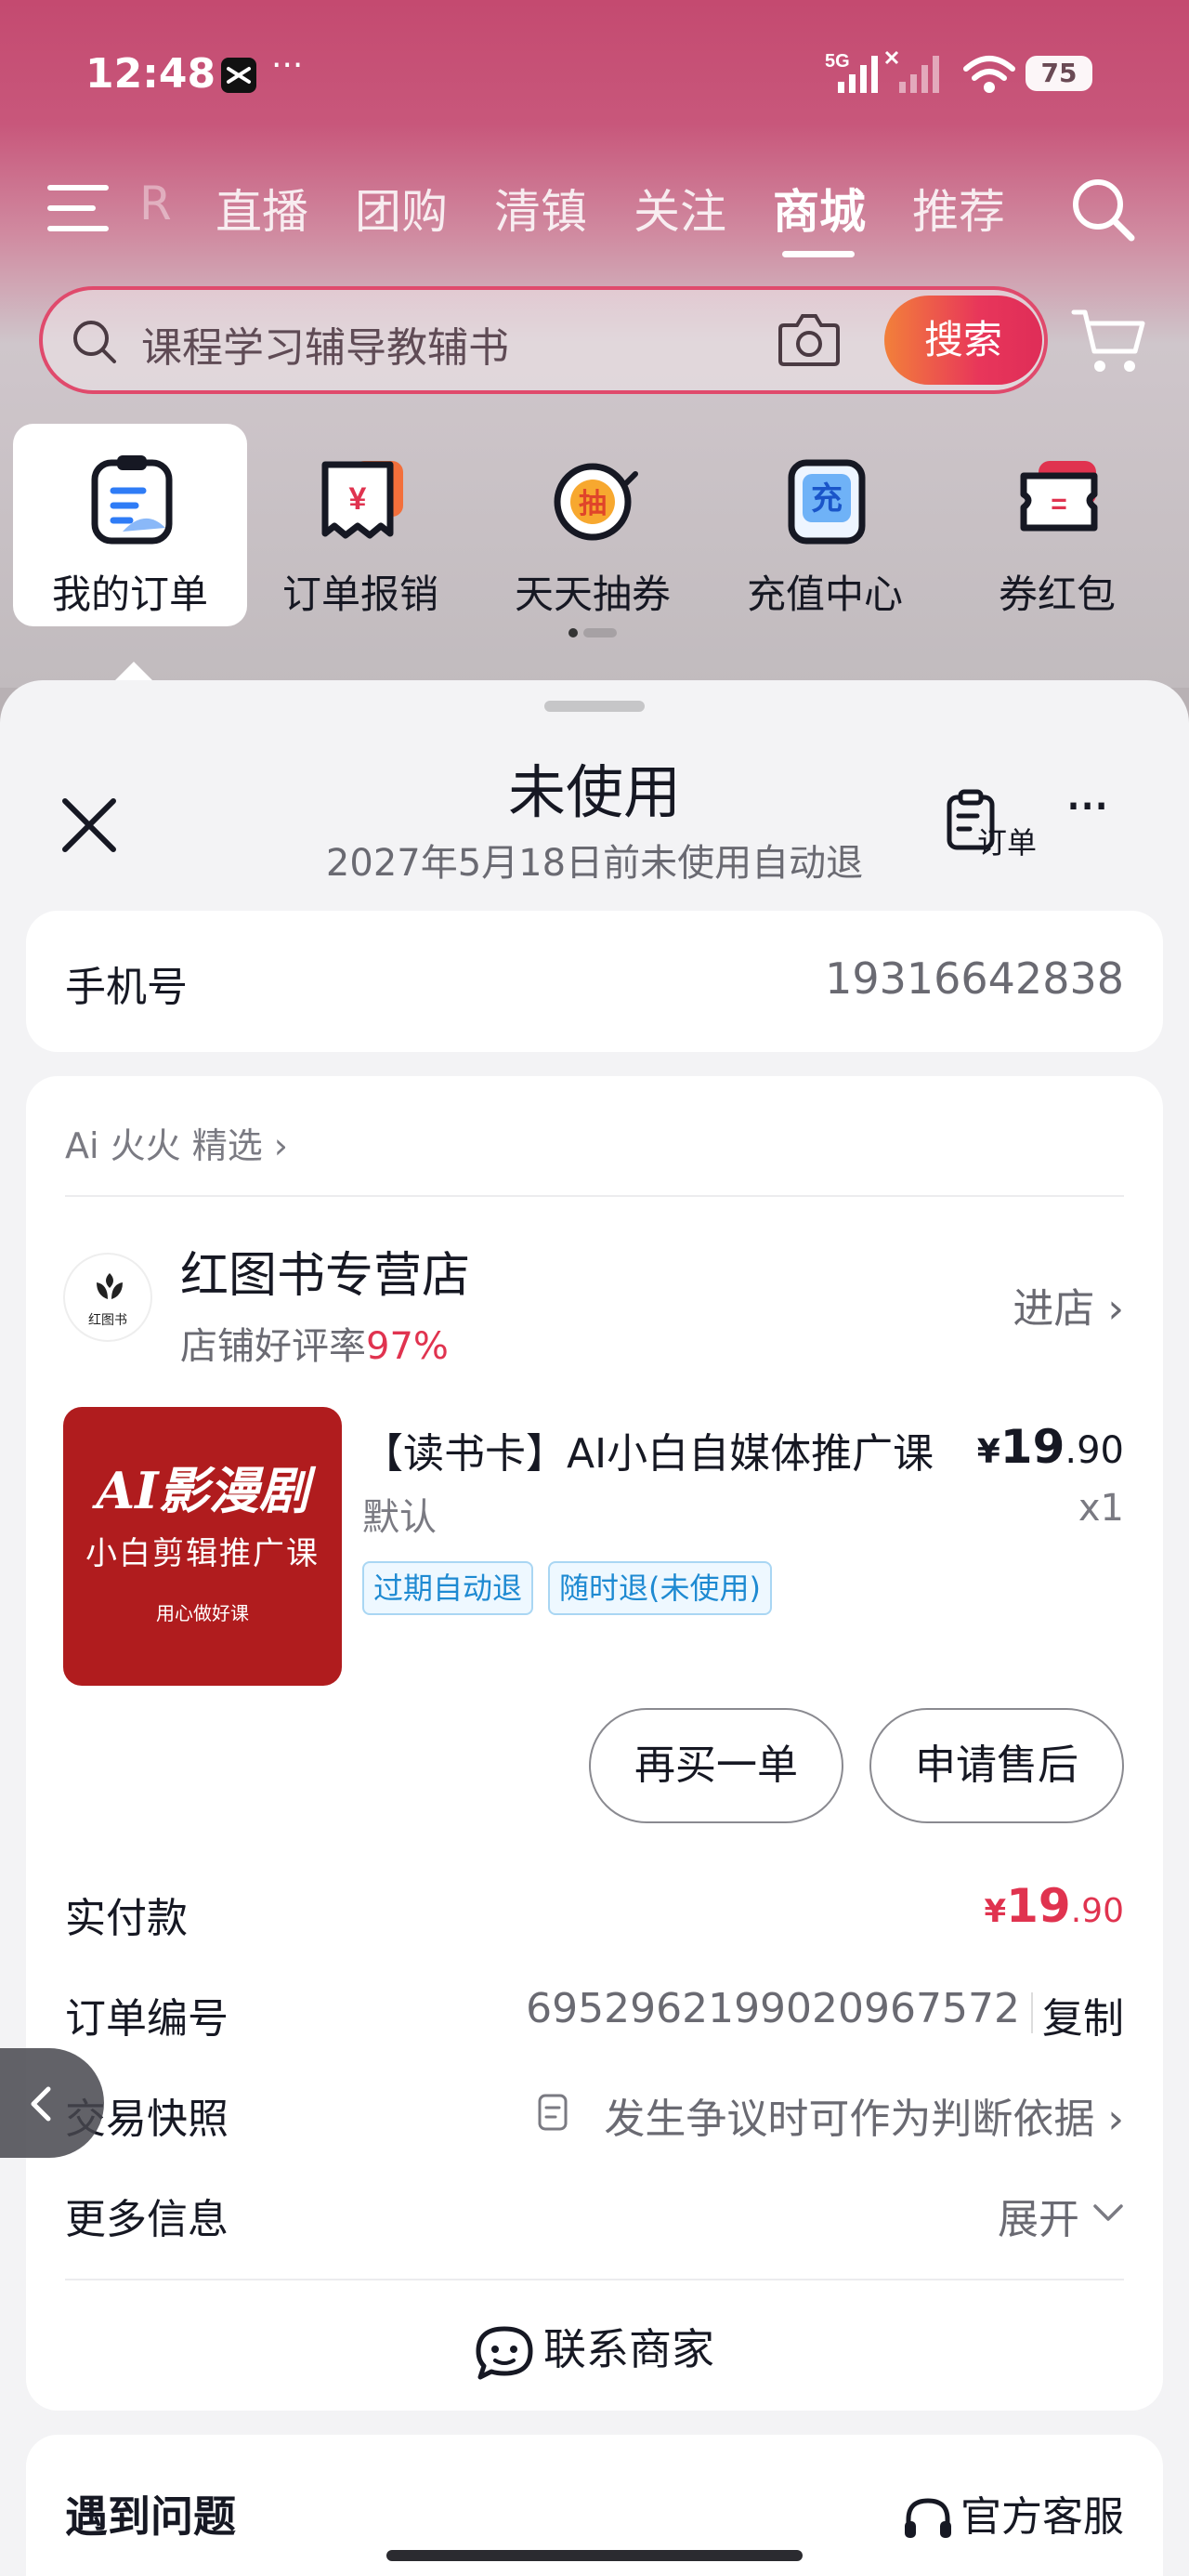 This screenshot has width=1189, height=2576. I want to click on enter-shop-link: 进店 ›, so click(1068, 1304).